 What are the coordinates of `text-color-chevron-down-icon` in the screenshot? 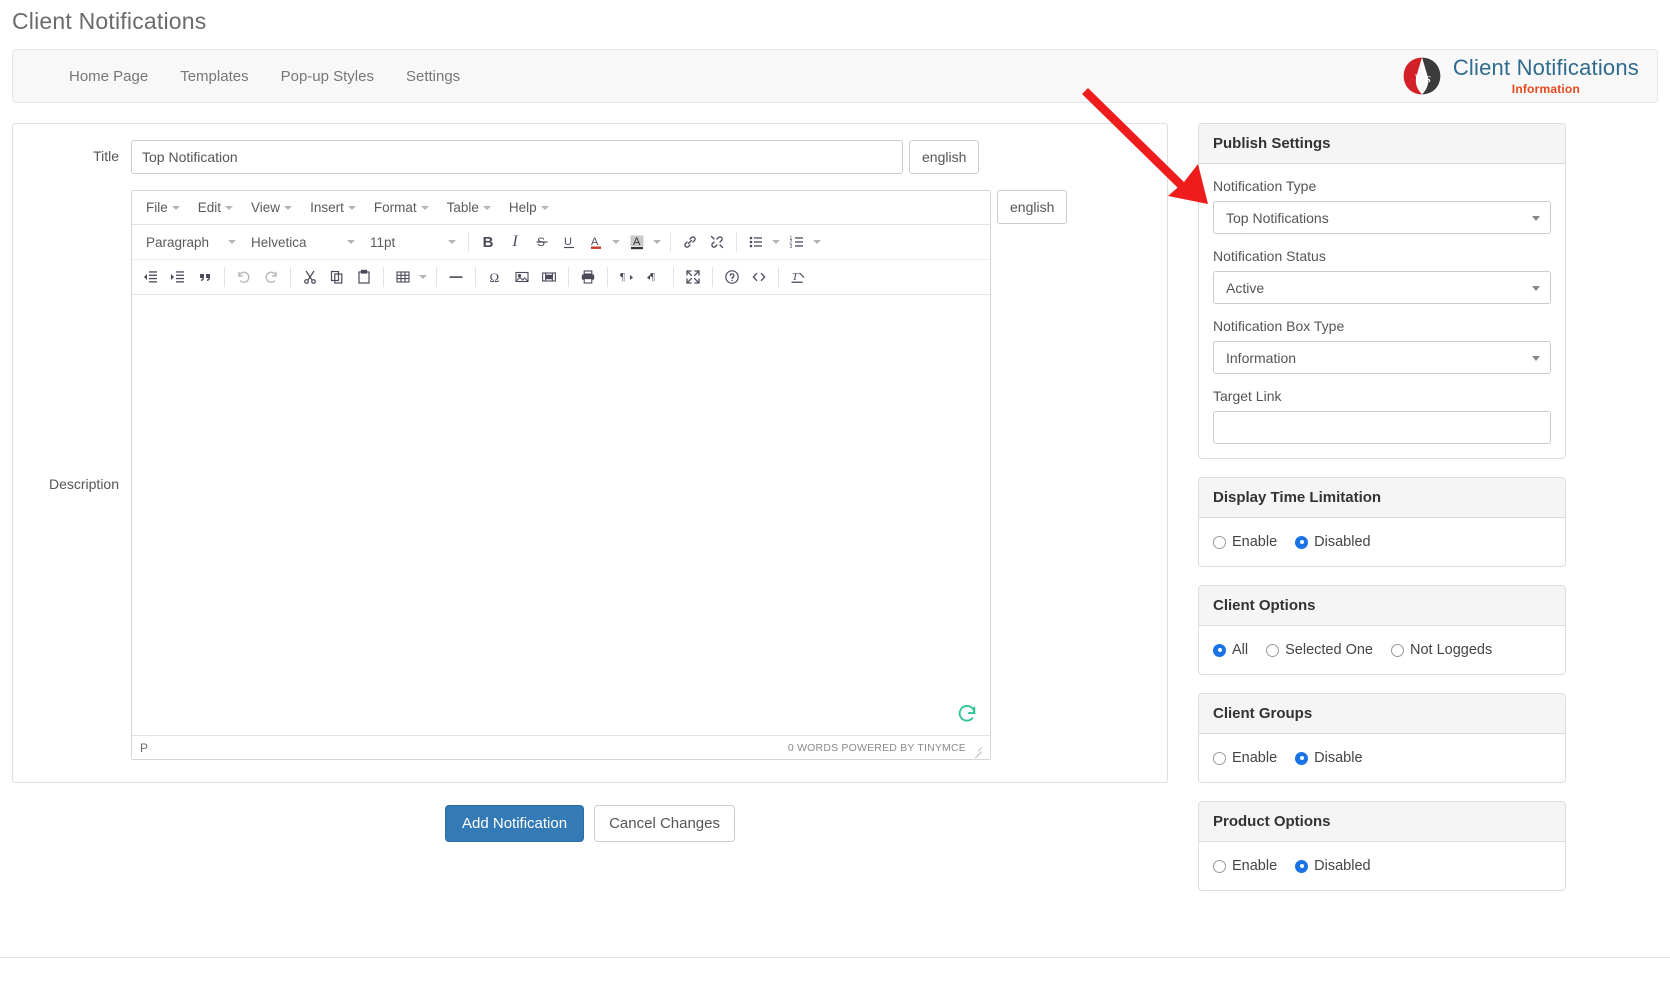 It's located at (616, 242).